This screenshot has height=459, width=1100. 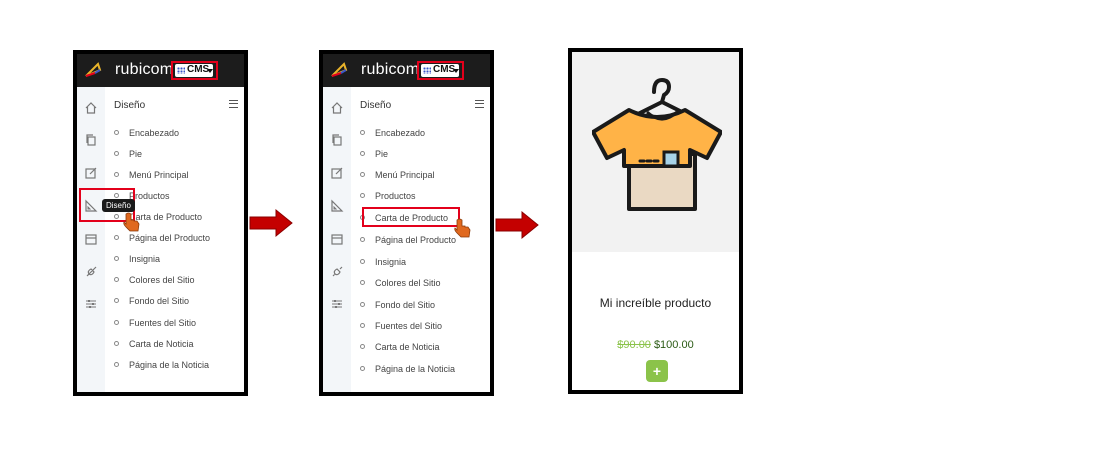 What do you see at coordinates (159, 175) in the screenshot?
I see `menu-item-label: Menú Principal` at bounding box center [159, 175].